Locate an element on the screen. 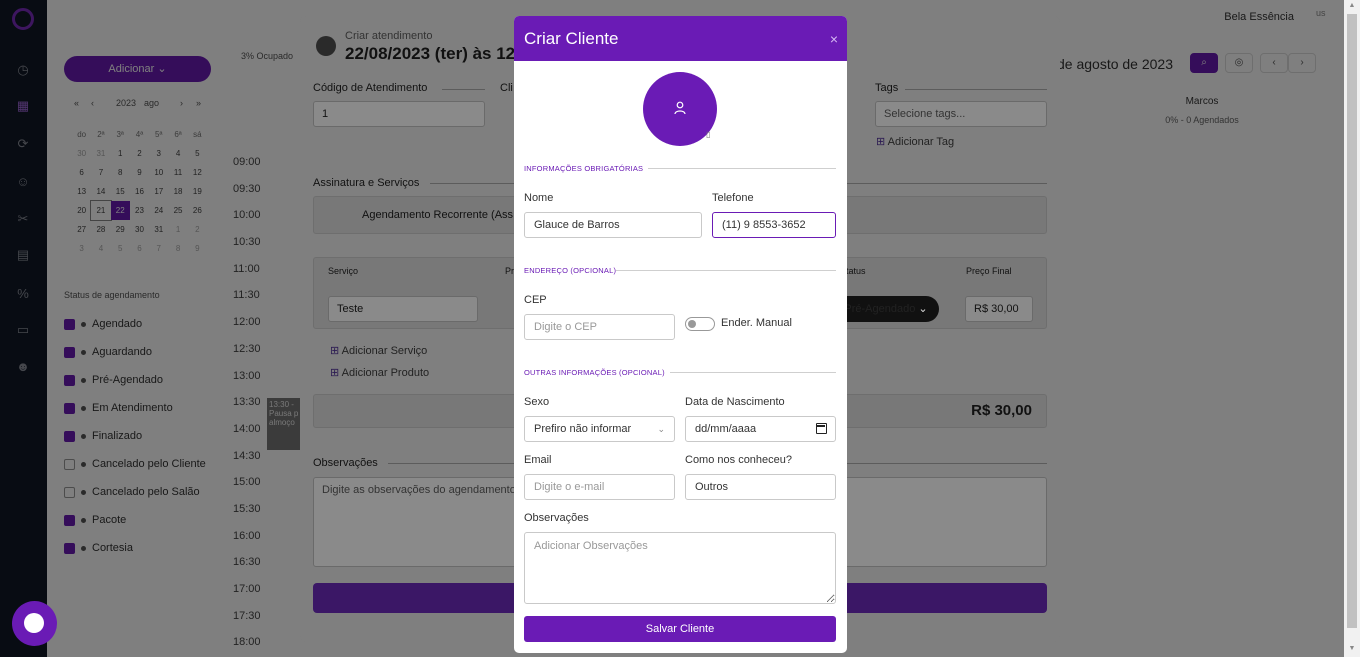 Image resolution: width=1360 pixels, height=657 pixels. tags-label: Tags is located at coordinates (887, 88).